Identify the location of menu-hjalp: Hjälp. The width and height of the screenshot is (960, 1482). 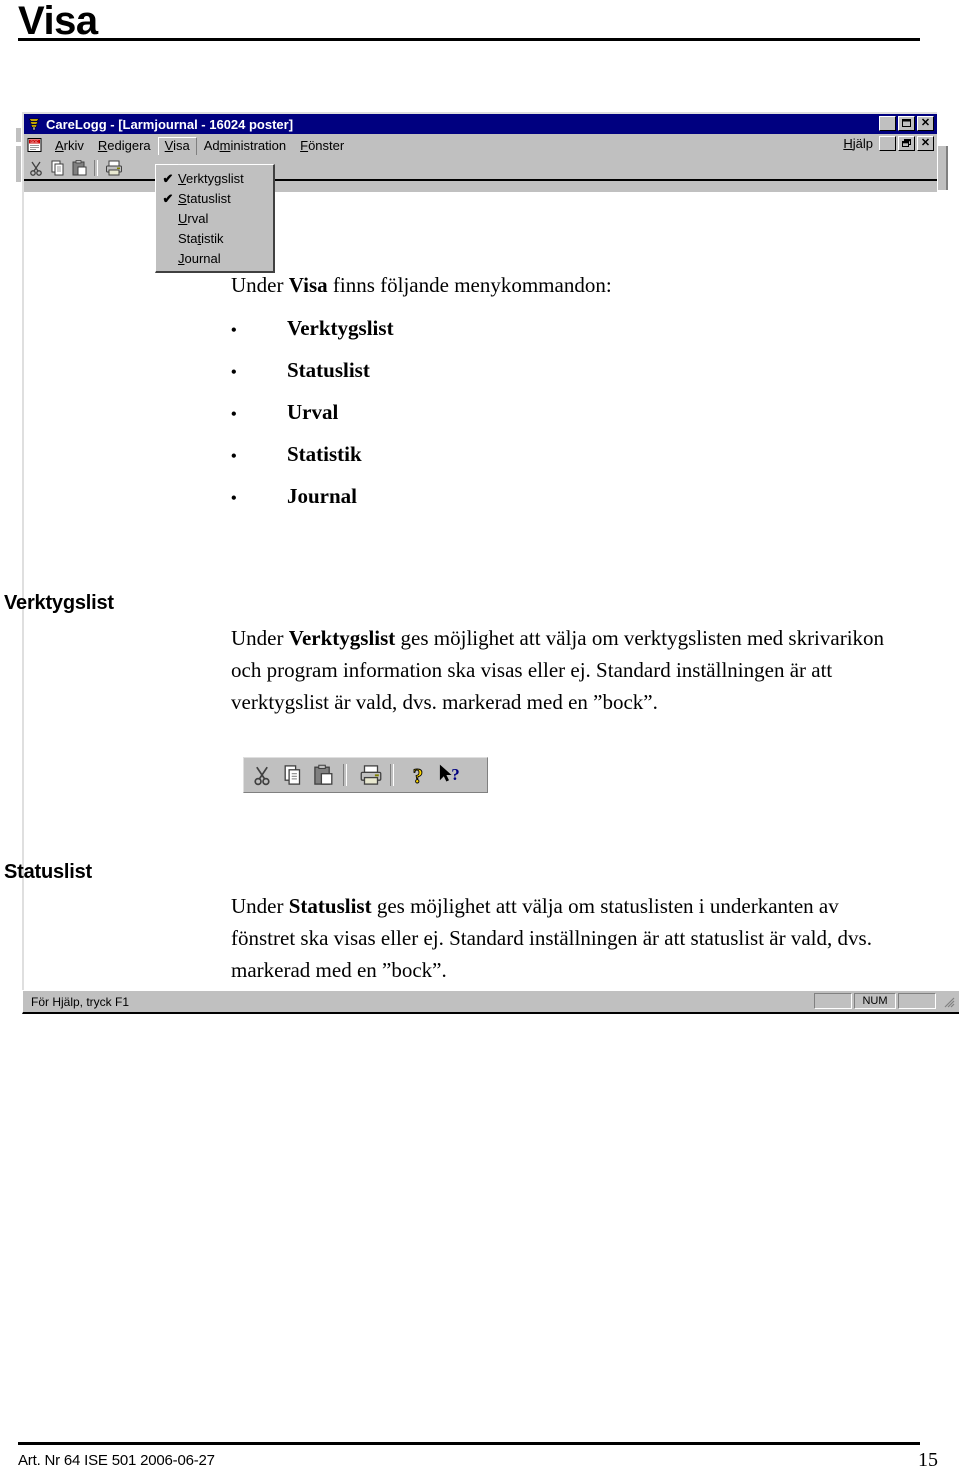
(858, 143).